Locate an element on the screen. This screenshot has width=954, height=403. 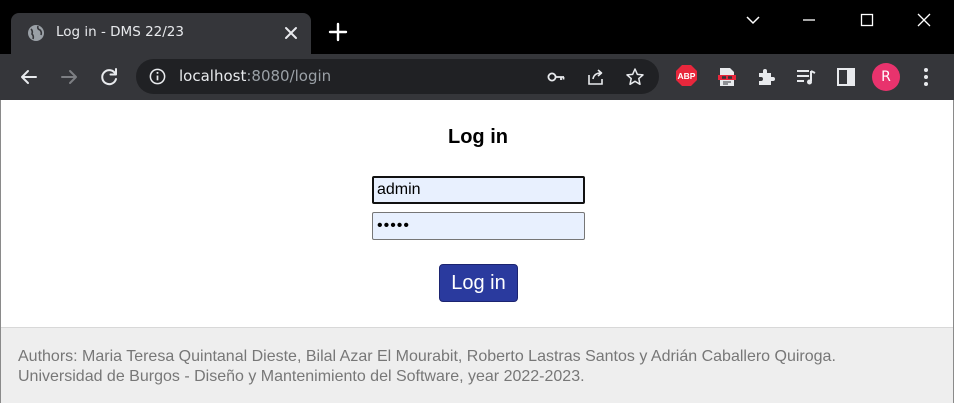
browser-tab: Log in - DMS 22/23 is located at coordinates (161, 33).